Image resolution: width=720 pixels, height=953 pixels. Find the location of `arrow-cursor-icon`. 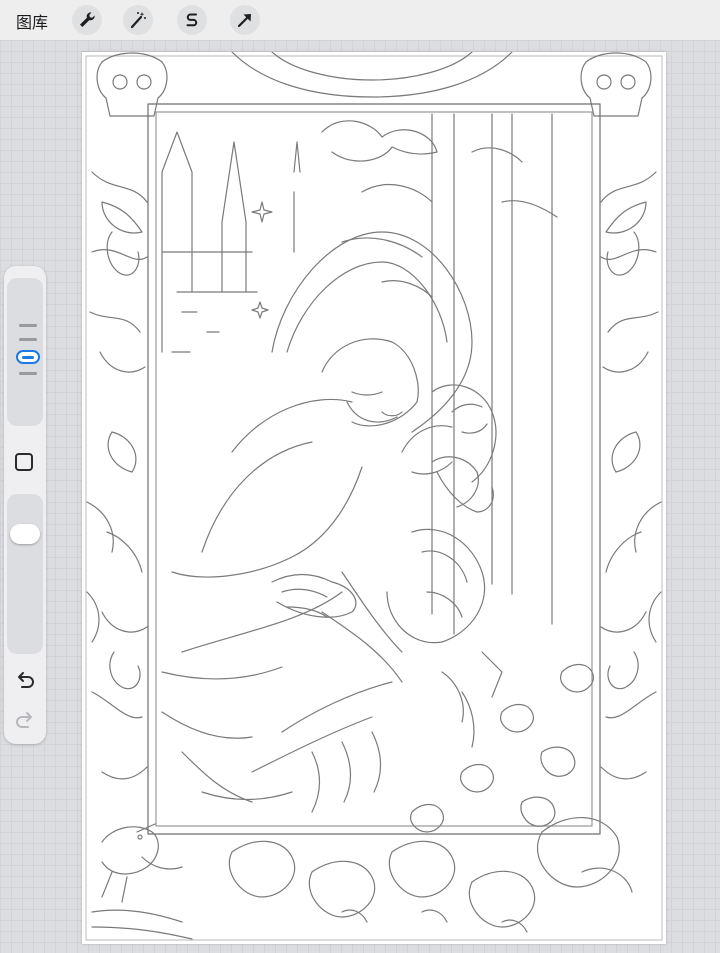

arrow-cursor-icon is located at coordinates (244, 21).